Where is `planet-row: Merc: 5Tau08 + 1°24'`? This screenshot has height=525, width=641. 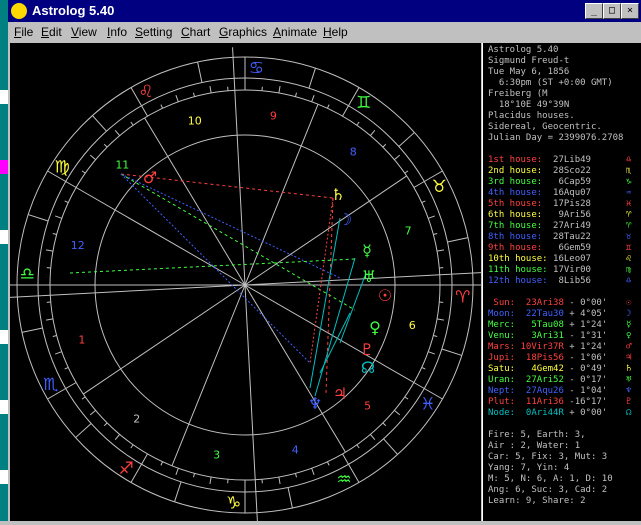 planet-row: Merc: 5Tau08 + 1°24' is located at coordinates (547, 325).